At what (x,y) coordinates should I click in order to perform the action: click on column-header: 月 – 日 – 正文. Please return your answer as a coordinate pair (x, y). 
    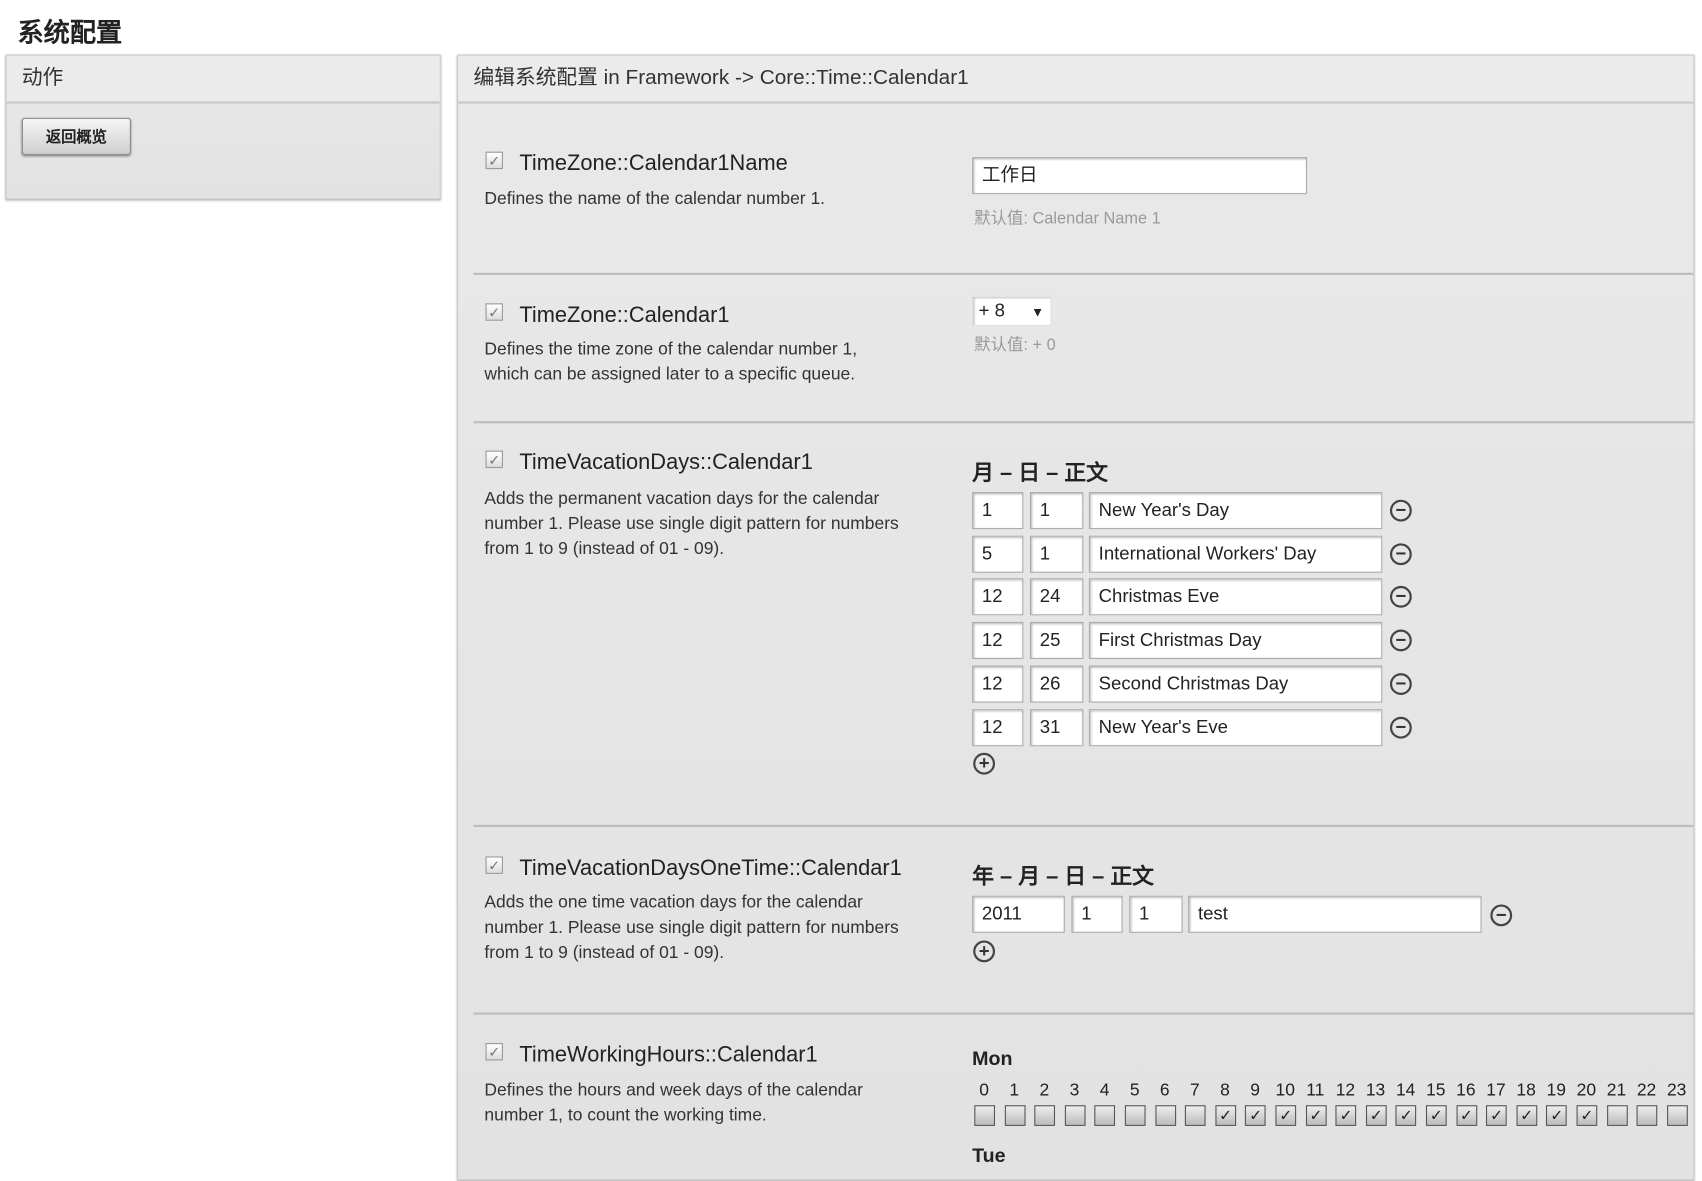
    Looking at the image, I should click on (1040, 473).